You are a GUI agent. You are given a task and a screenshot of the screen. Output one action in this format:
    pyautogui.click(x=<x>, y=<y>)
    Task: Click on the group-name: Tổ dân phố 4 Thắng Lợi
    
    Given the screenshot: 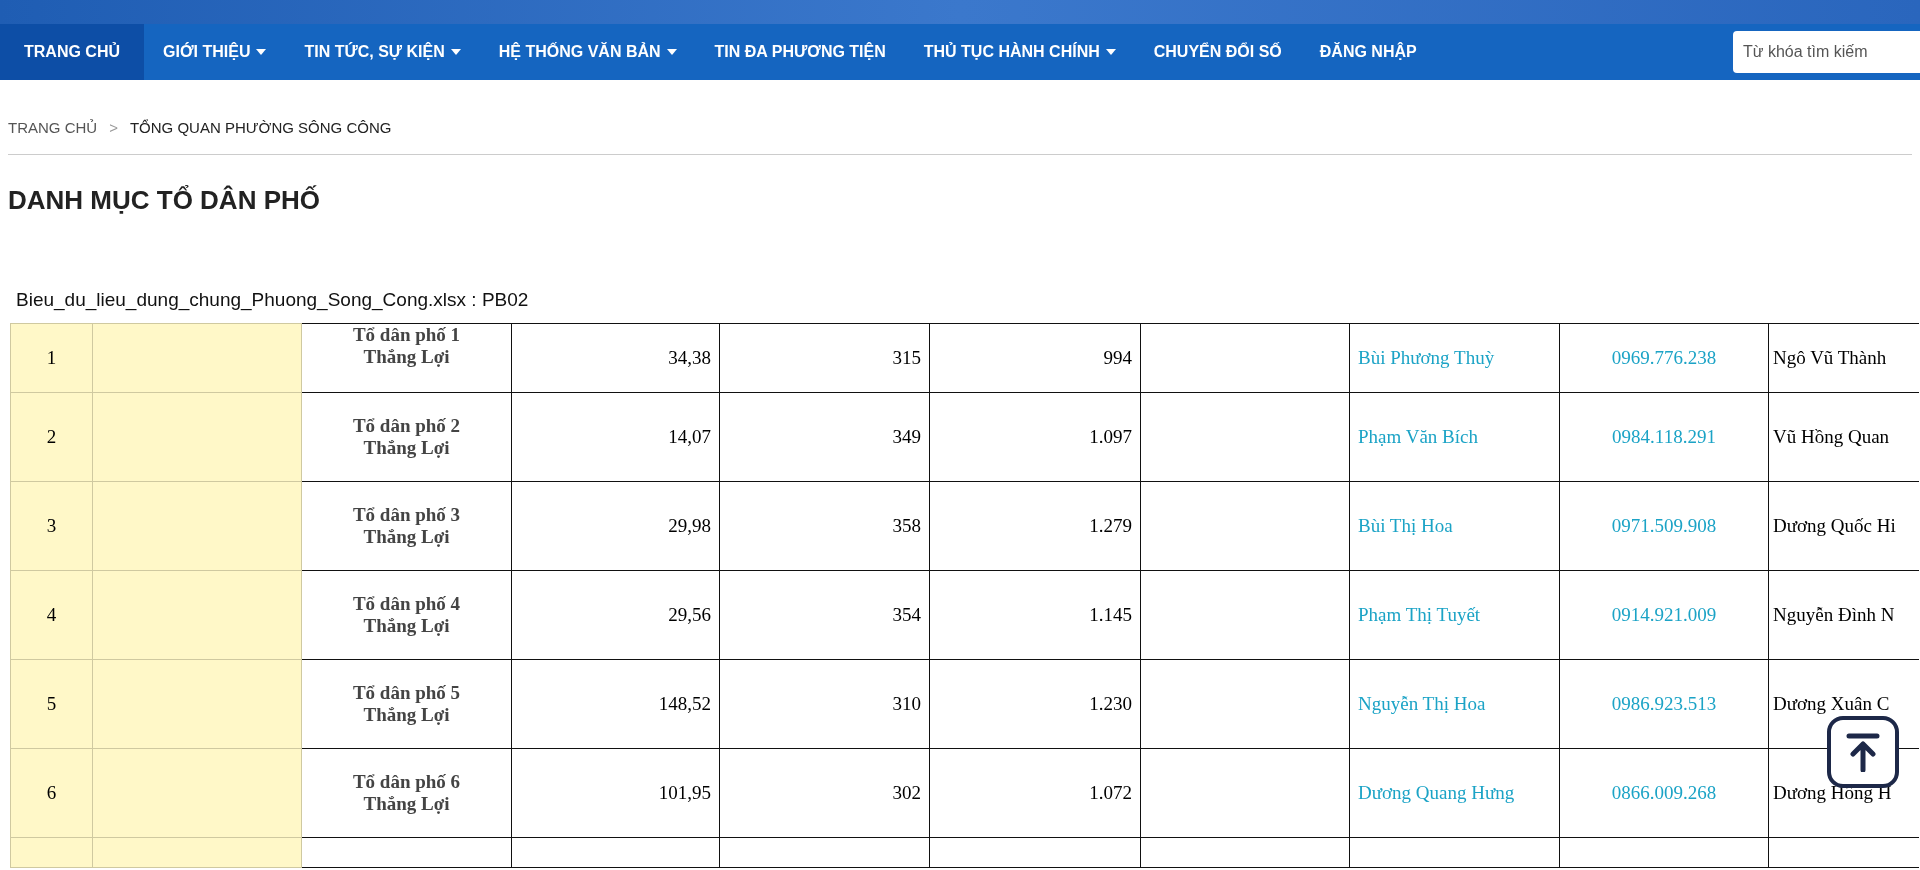 What is the action you would take?
    pyautogui.click(x=406, y=615)
    